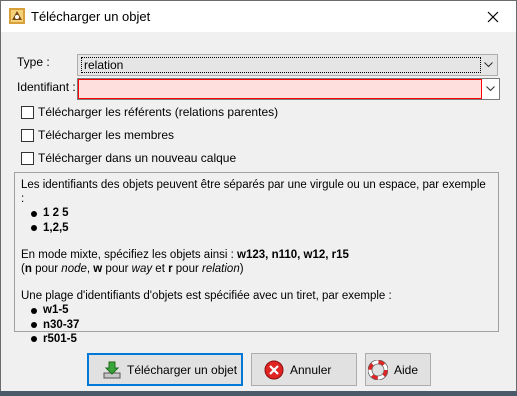 This screenshot has height=396, width=517. What do you see at coordinates (182, 369) in the screenshot?
I see `download-button-label: Télécharger un objet` at bounding box center [182, 369].